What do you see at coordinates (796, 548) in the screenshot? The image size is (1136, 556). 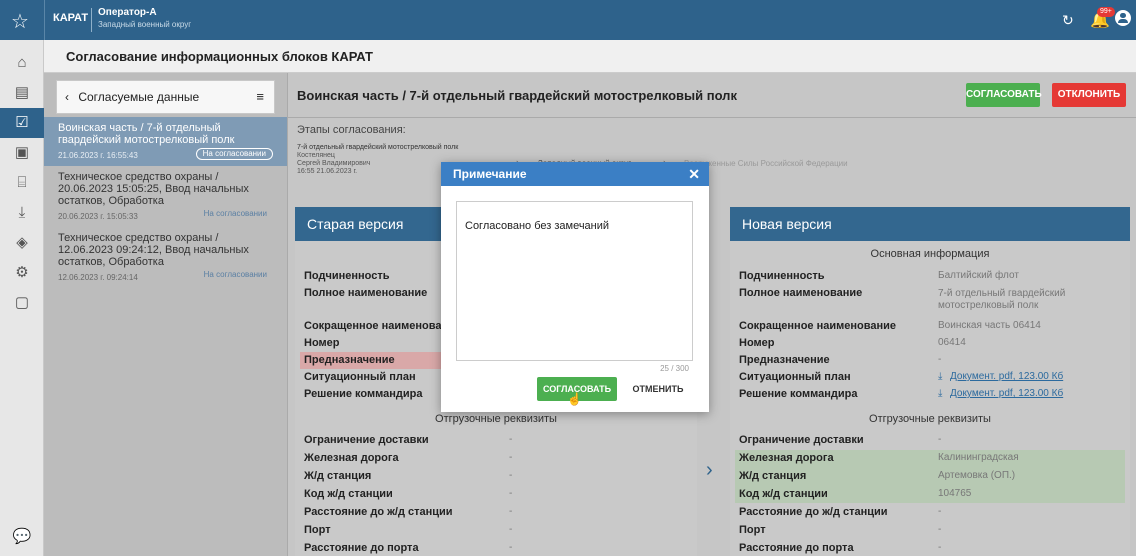 I see `new-field-label: Расстояние до порта` at bounding box center [796, 548].